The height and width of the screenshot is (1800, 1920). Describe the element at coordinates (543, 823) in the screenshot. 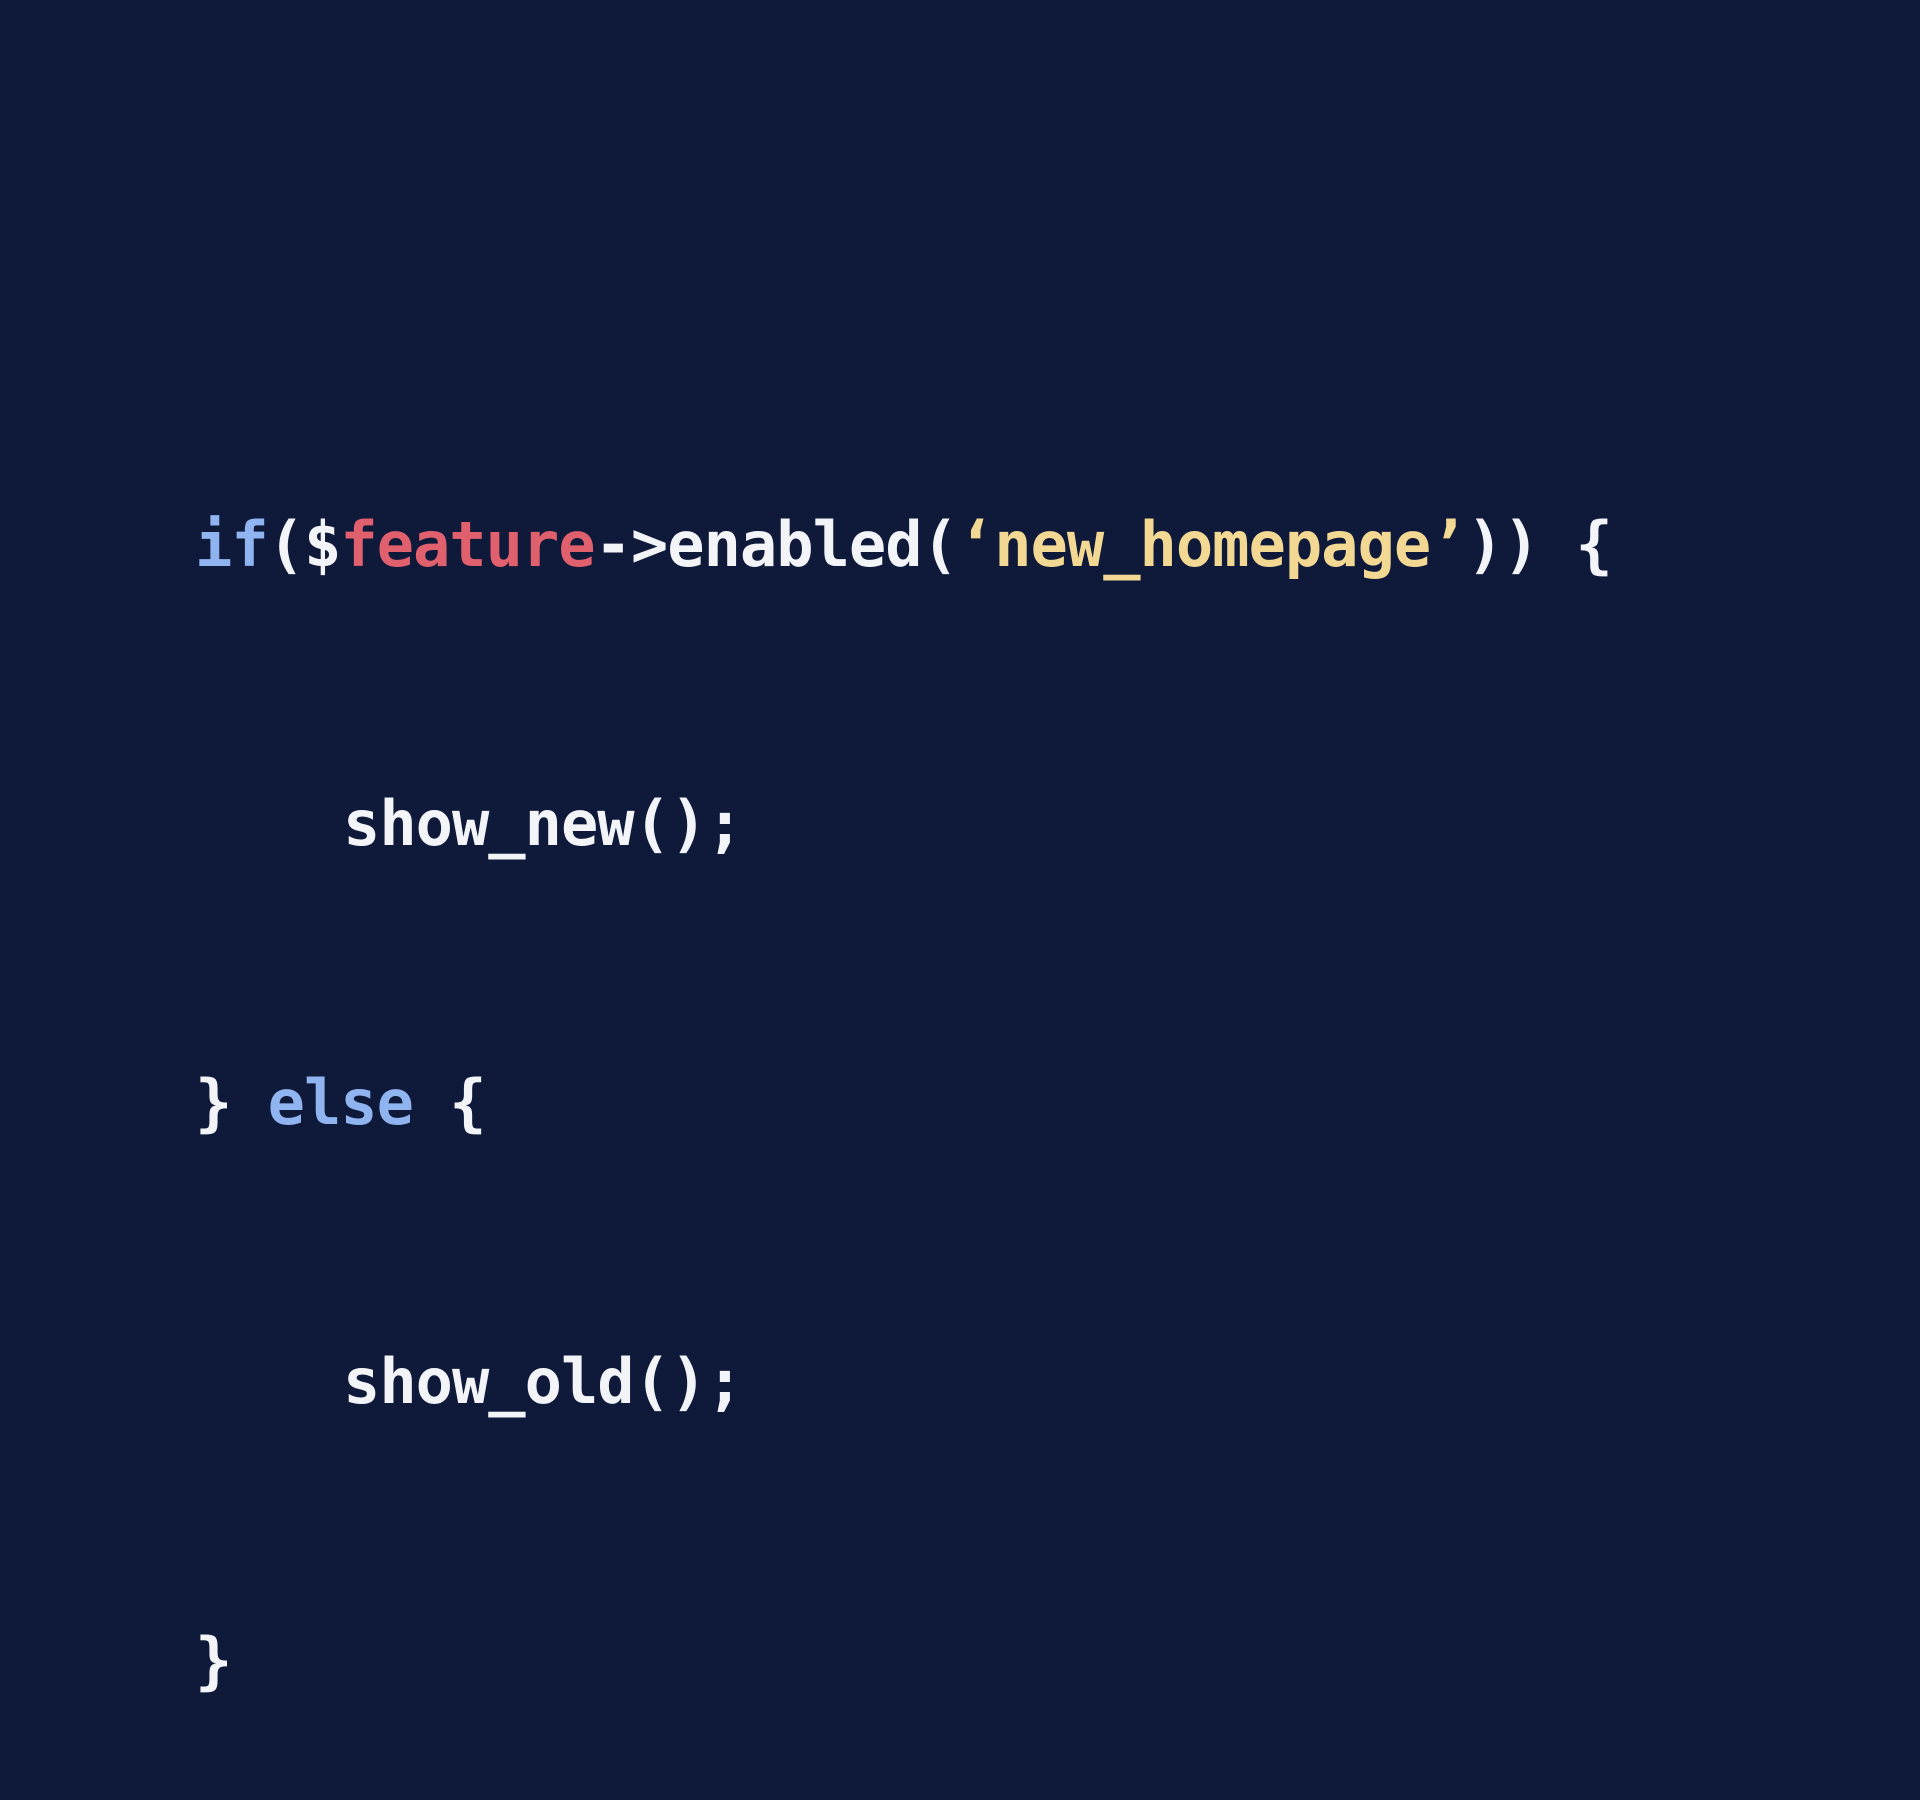

I see `call-show-new: show_new();` at that location.